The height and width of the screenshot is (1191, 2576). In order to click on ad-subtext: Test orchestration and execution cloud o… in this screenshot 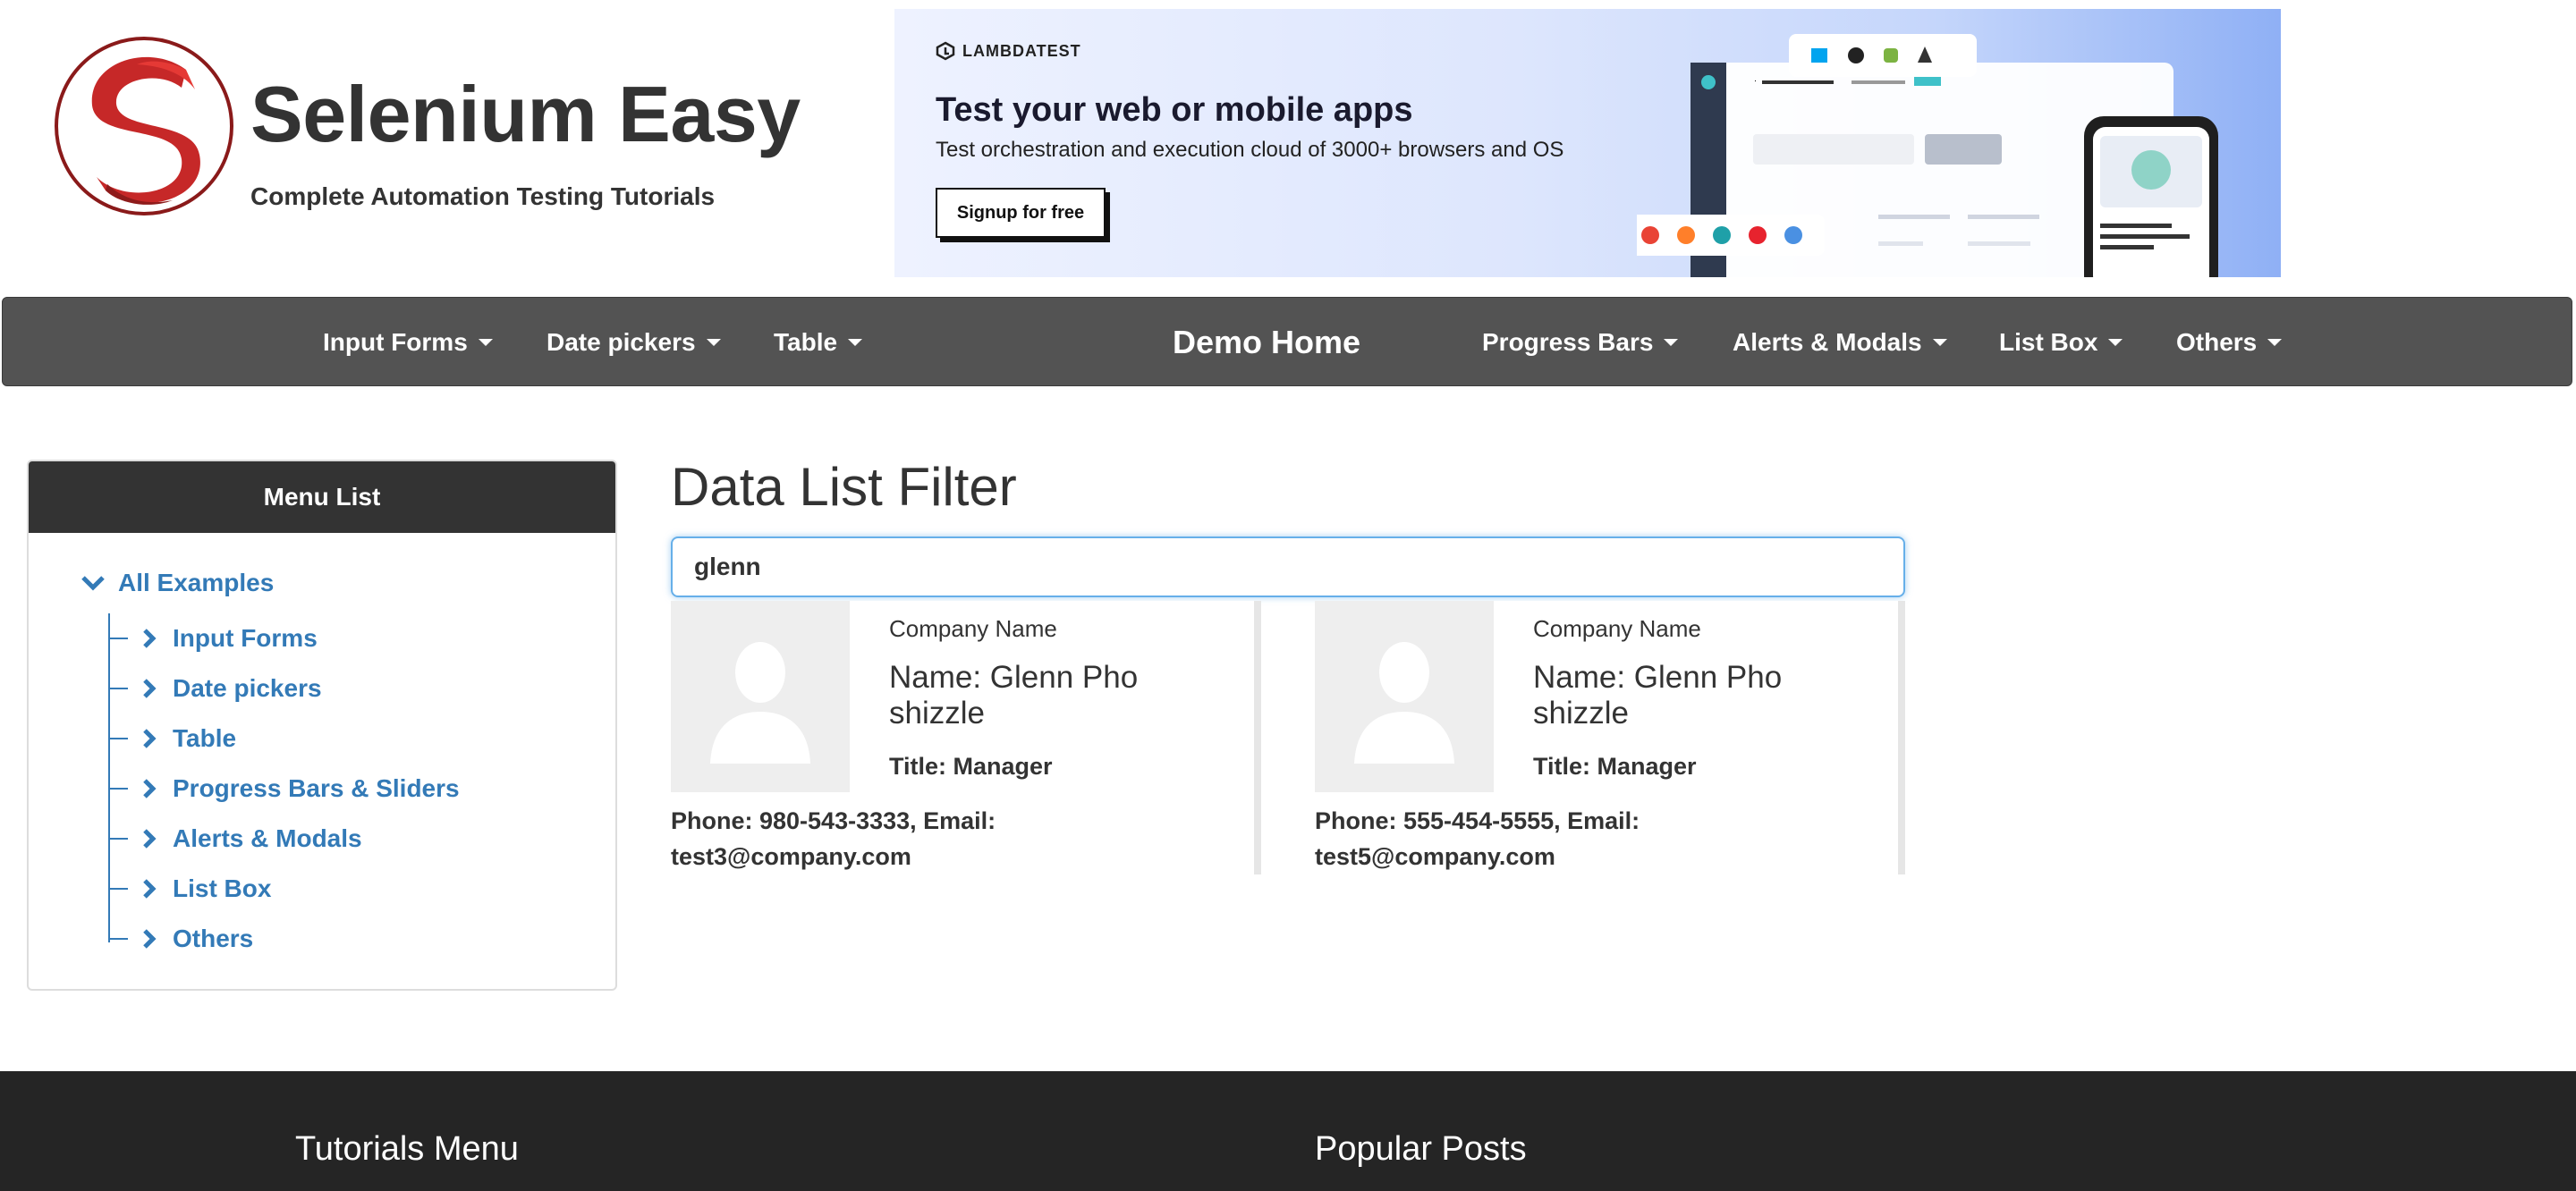, I will do `click(1250, 150)`.